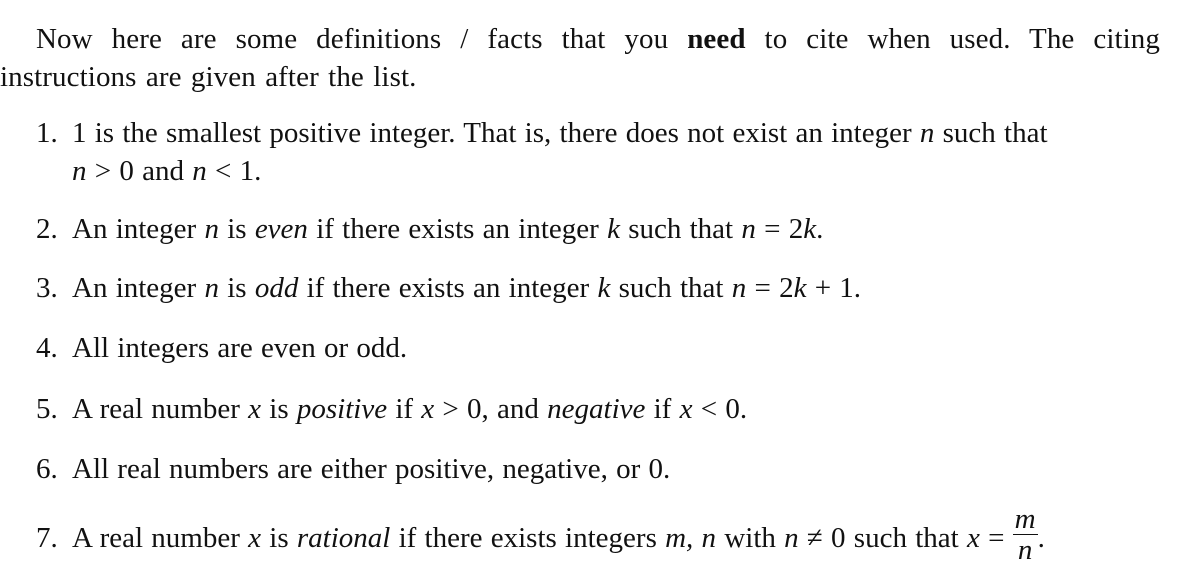 The height and width of the screenshot is (569, 1200). Describe the element at coordinates (167, 171) in the screenshot. I see `item-text-continued: n > 0 and n < 1.` at that location.